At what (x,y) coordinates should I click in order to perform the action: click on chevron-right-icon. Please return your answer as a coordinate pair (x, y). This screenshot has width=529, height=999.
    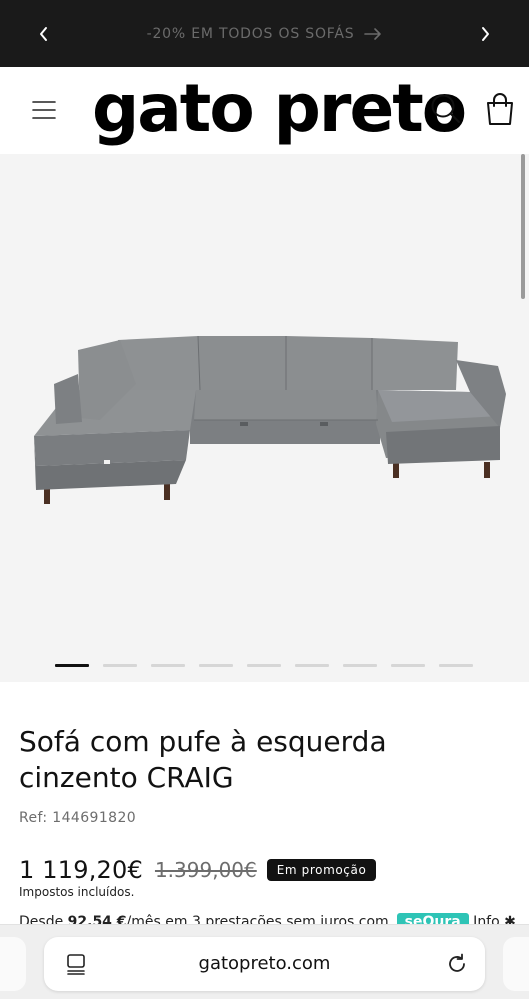
    Looking at the image, I should click on (485, 33).